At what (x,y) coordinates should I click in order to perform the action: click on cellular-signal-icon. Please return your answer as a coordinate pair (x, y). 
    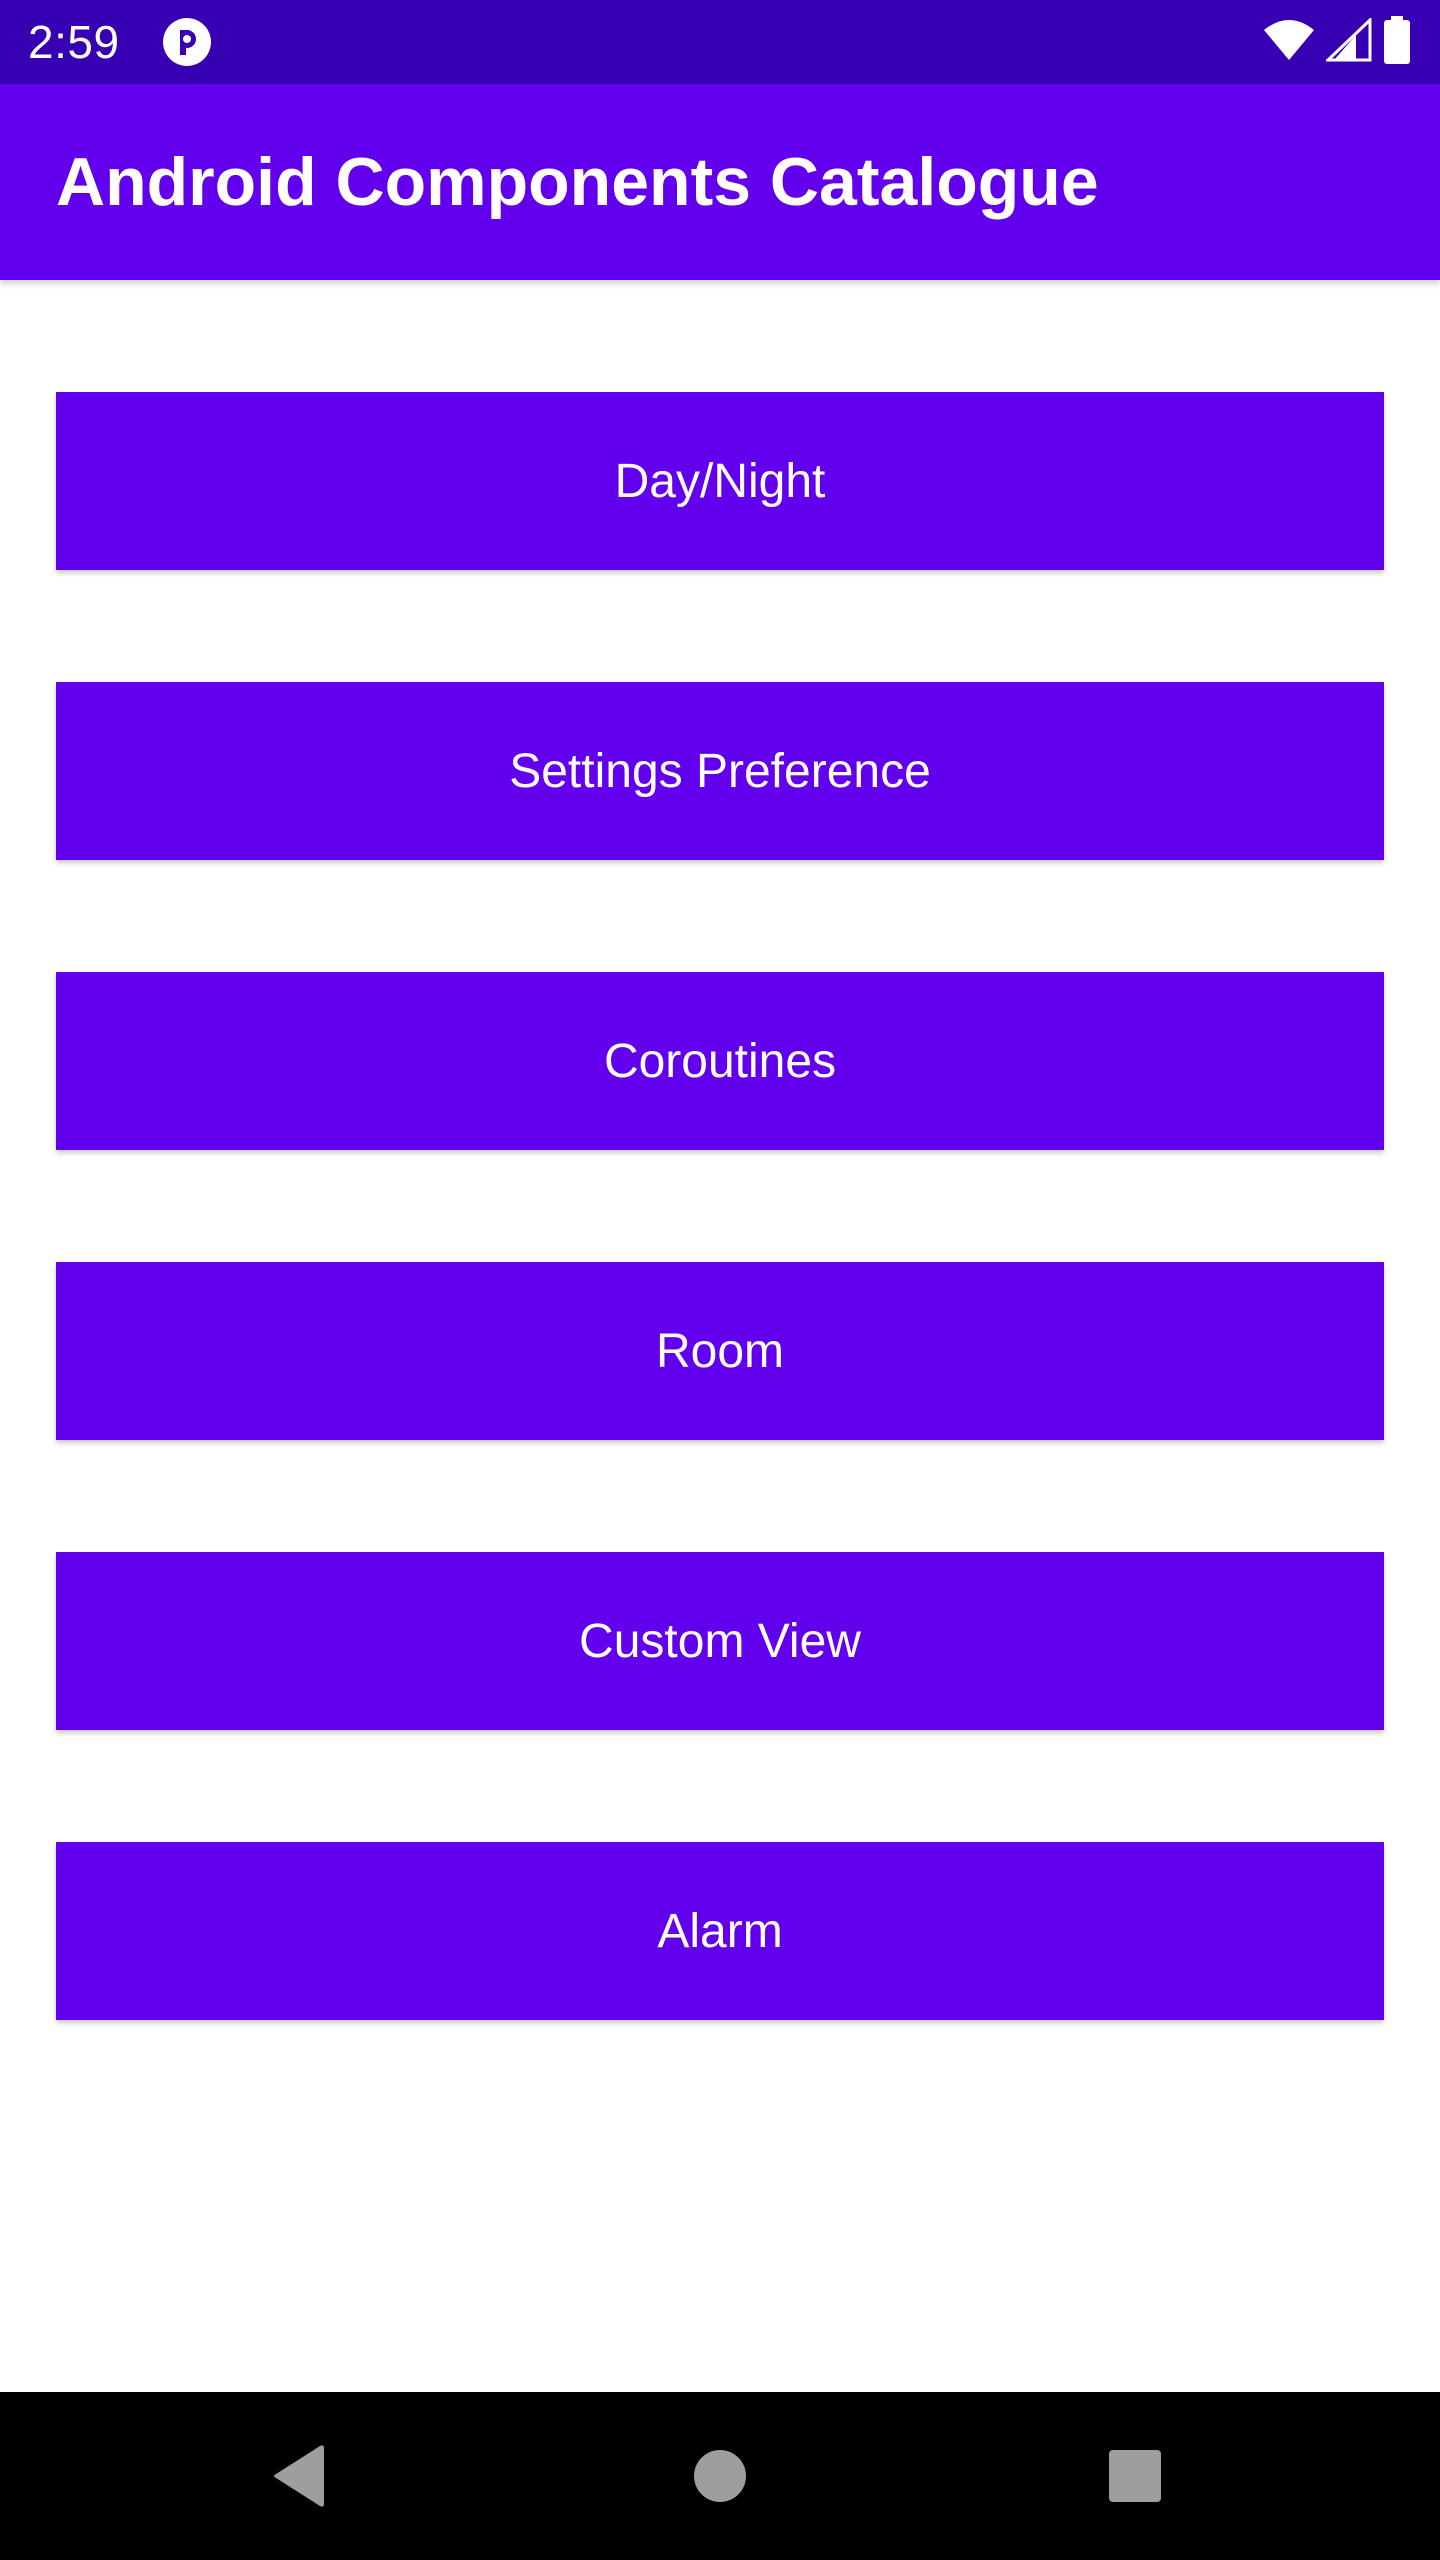
    Looking at the image, I should click on (1348, 41).